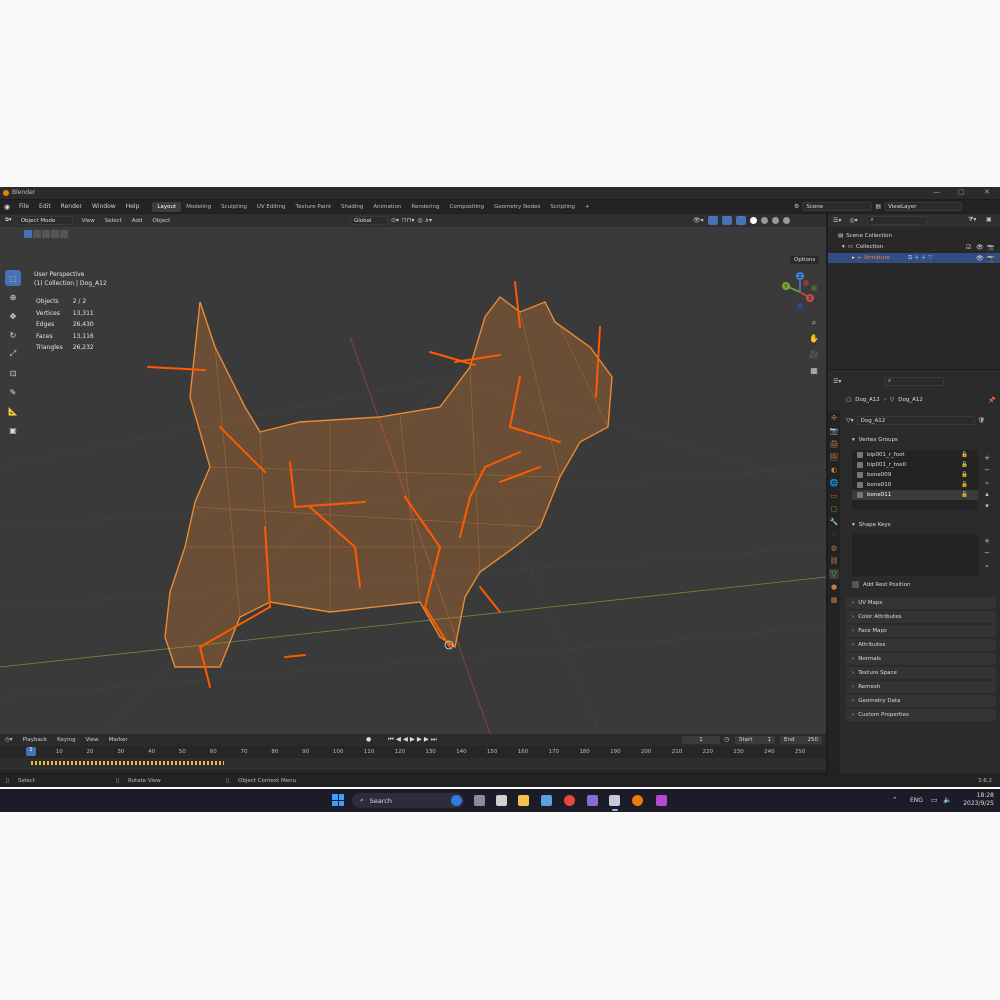  I want to click on panel-custom-properties: › Custom Properties, so click(921, 715).